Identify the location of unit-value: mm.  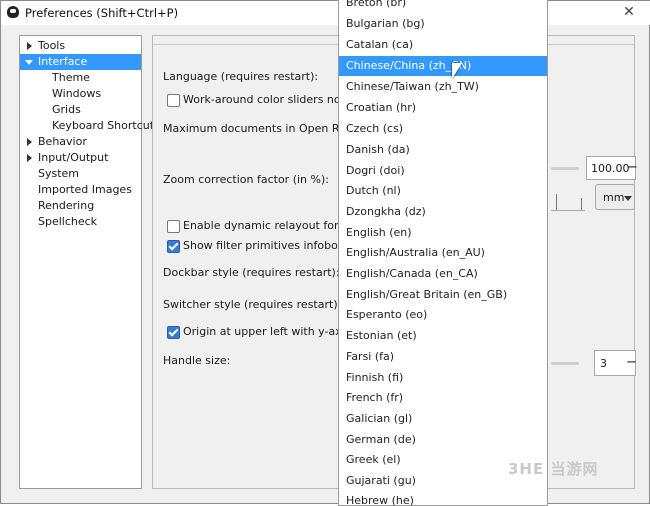
(614, 197).